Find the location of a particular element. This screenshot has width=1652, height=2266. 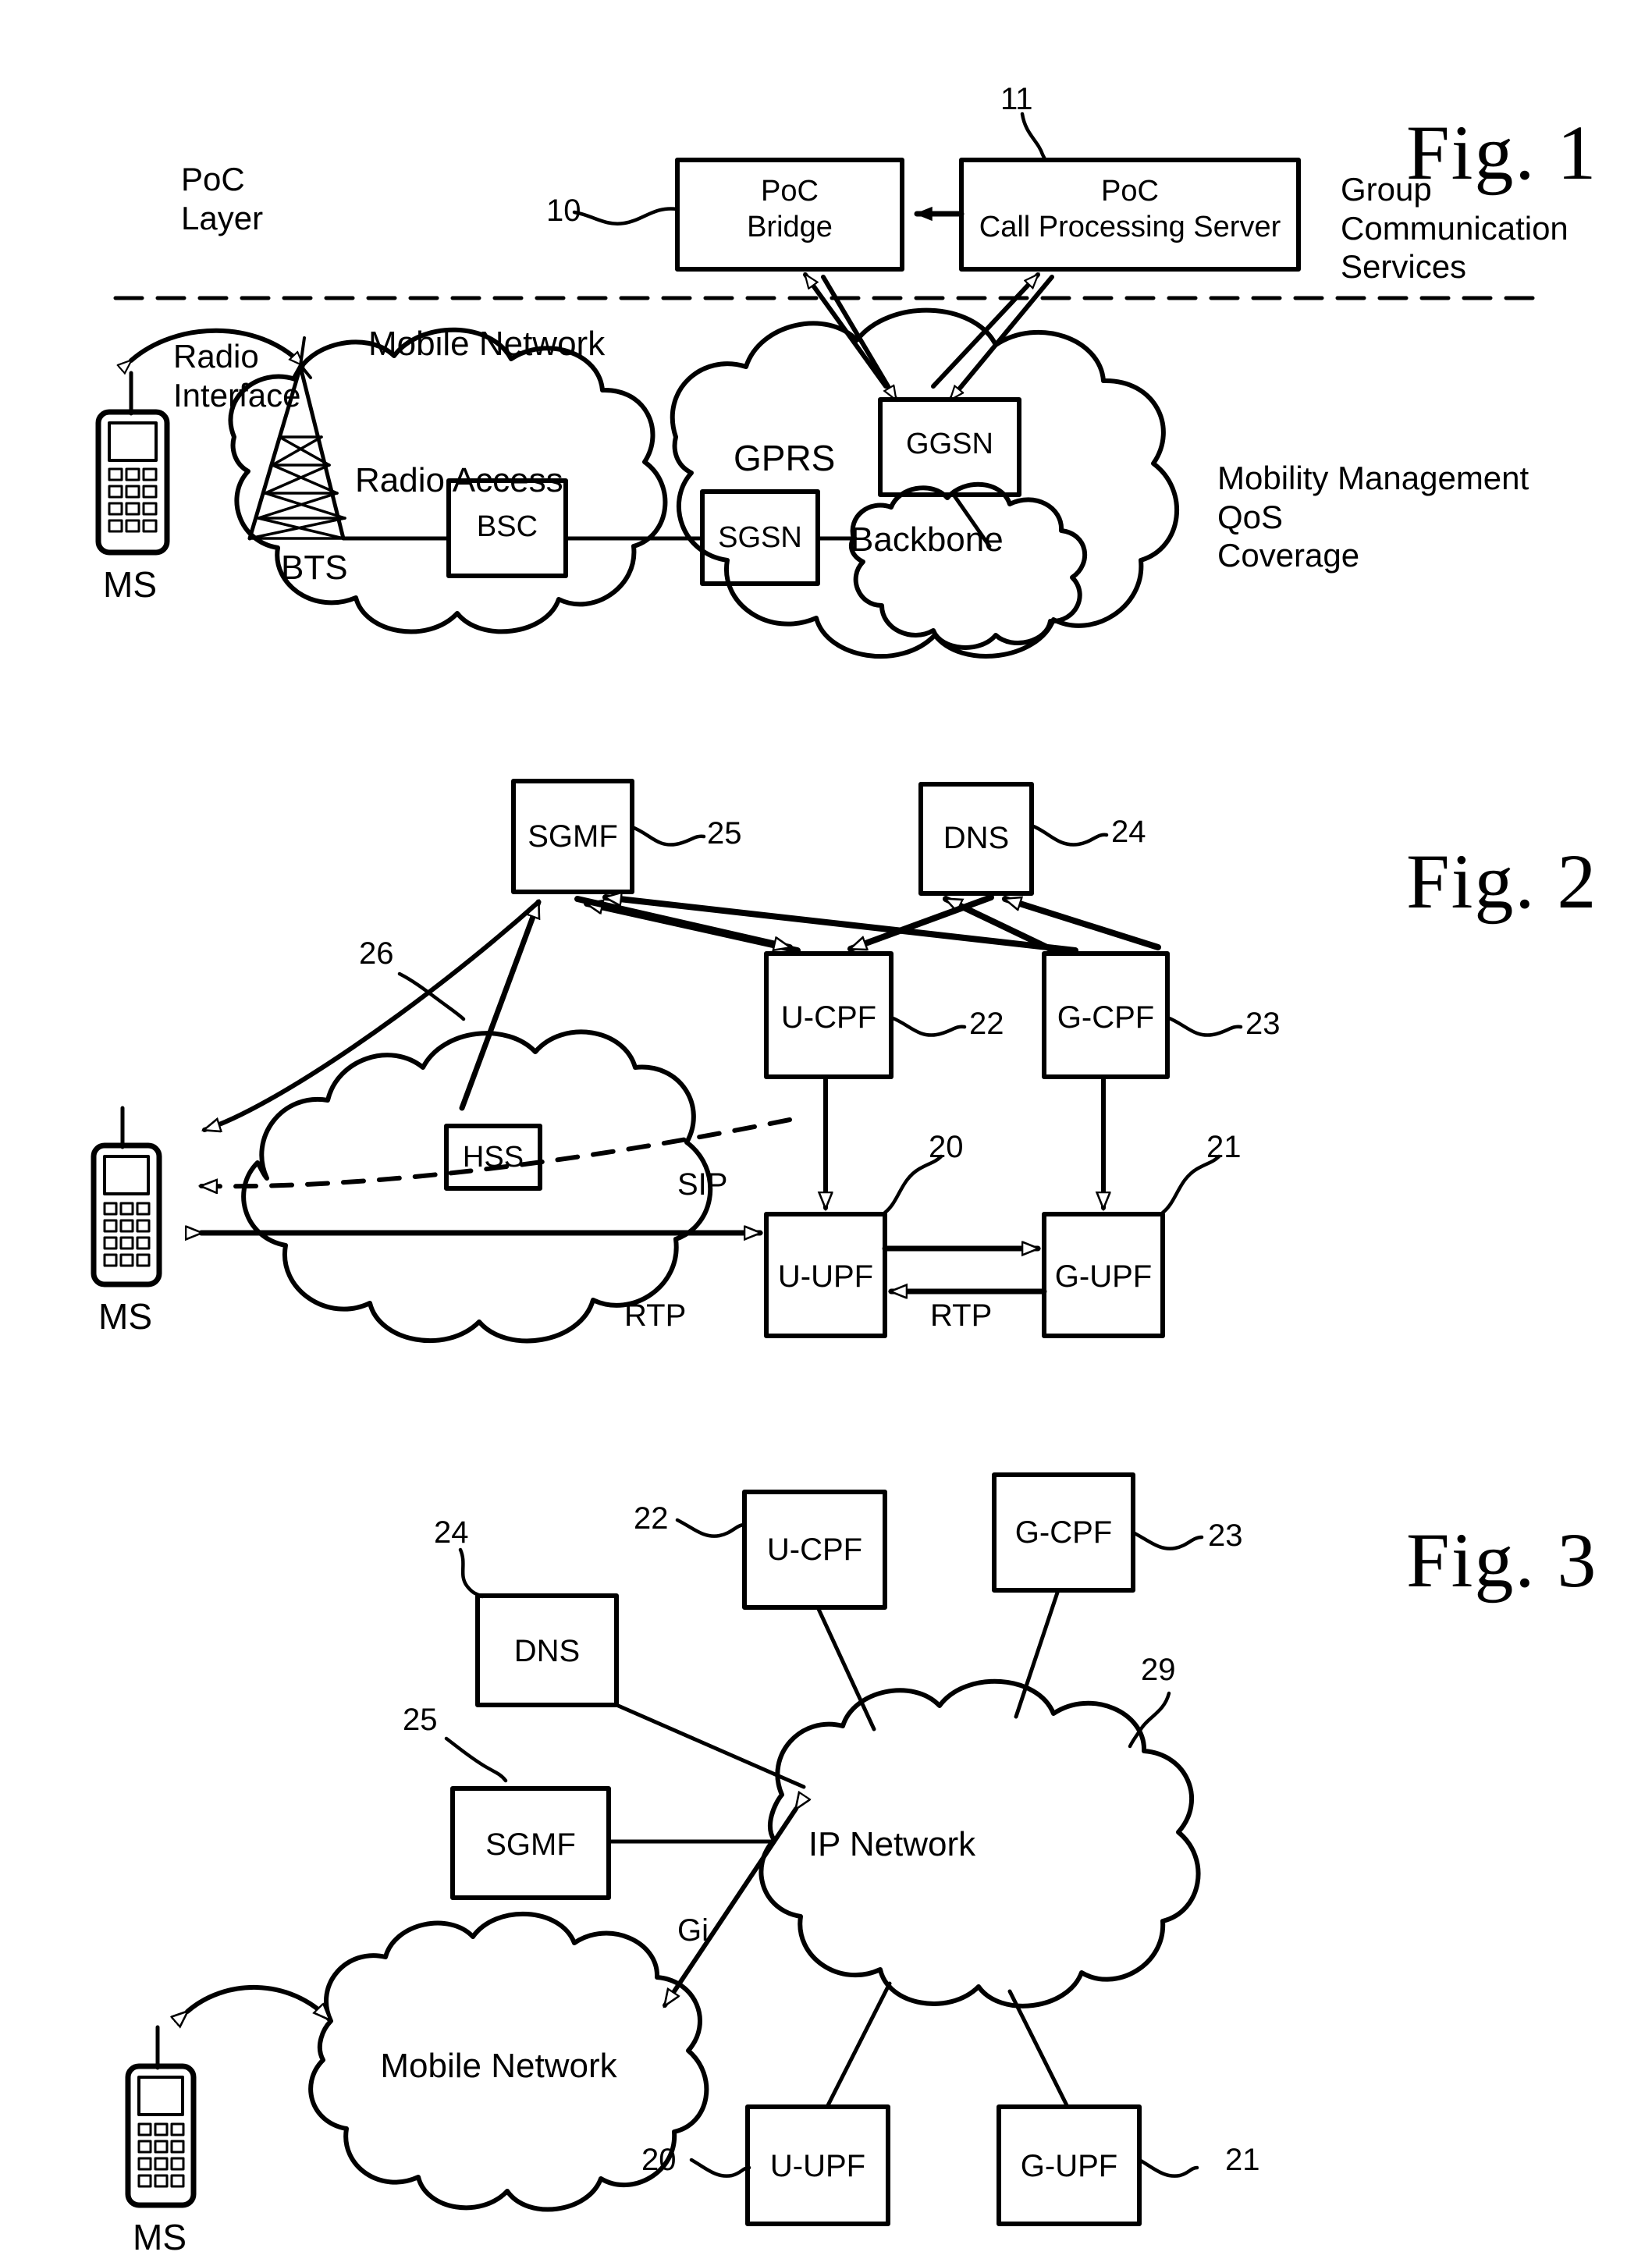

radio-access-label: Radio Access is located at coordinates (459, 480).